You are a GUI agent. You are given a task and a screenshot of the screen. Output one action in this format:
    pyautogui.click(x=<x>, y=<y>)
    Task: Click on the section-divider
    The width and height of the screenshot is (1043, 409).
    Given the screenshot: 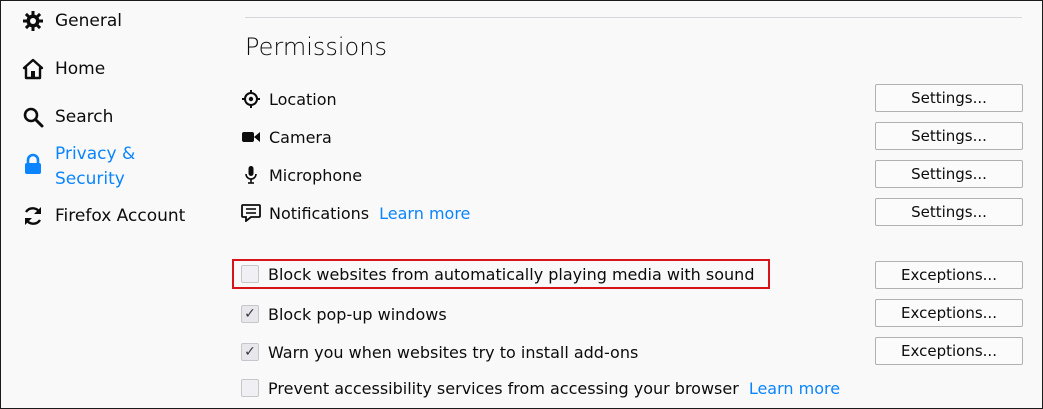 What is the action you would take?
    pyautogui.click(x=633, y=17)
    